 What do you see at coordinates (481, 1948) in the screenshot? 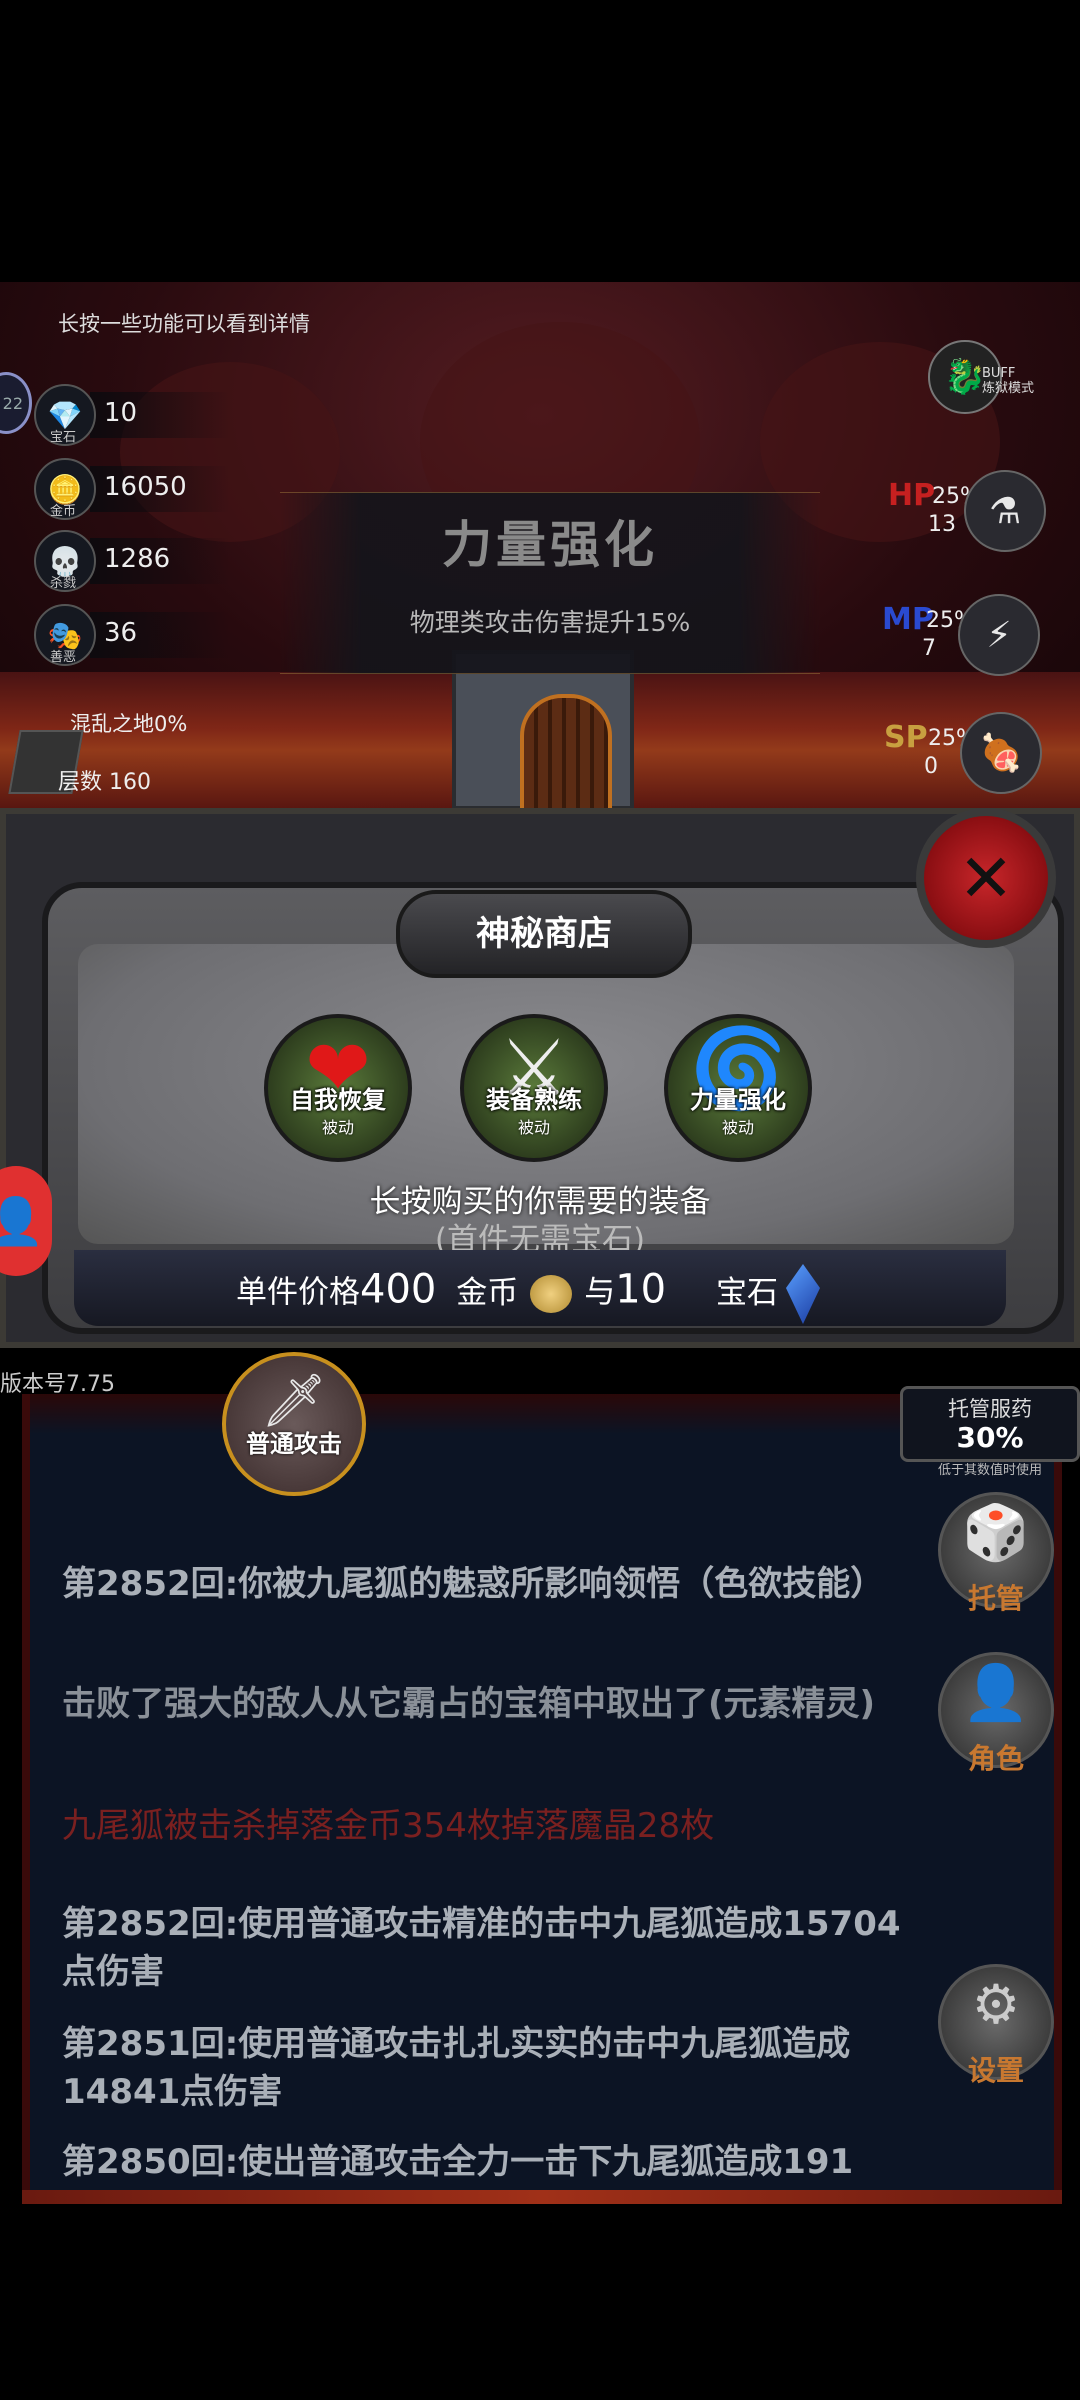
I see `log-entry: 第2852回:使用普通攻击精准的击中九尾狐造成15704点伤害` at bounding box center [481, 1948].